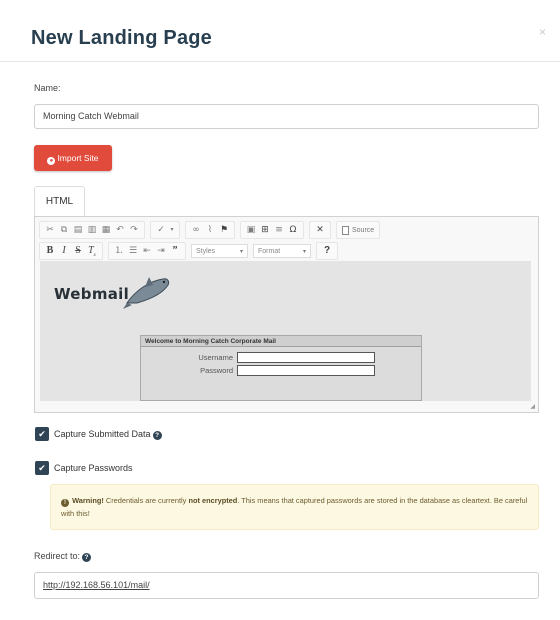 The width and height of the screenshot is (560, 620). I want to click on redirect-label-wrap: Redirect to:?, so click(63, 556).